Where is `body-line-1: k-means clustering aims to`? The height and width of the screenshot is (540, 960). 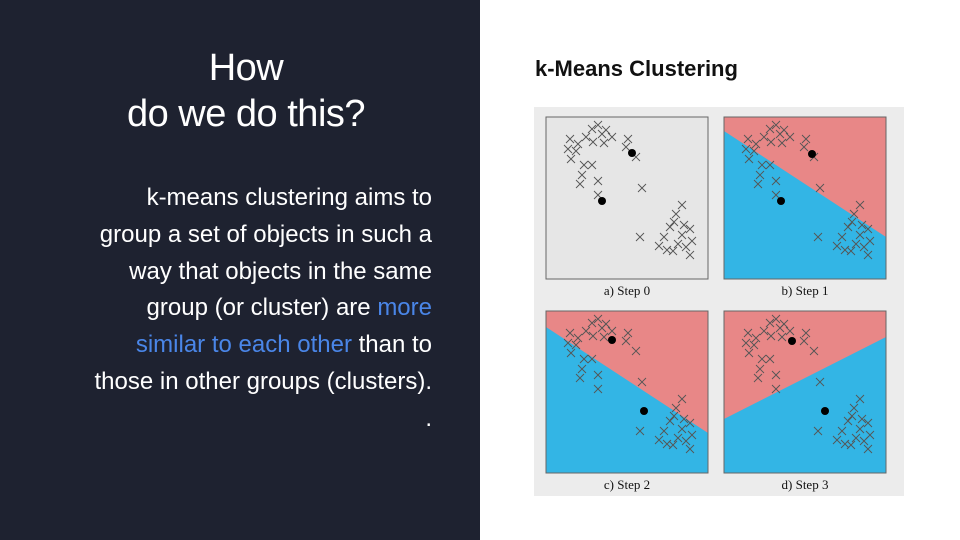
body-line-1: k-means clustering aims to is located at coordinates (289, 197).